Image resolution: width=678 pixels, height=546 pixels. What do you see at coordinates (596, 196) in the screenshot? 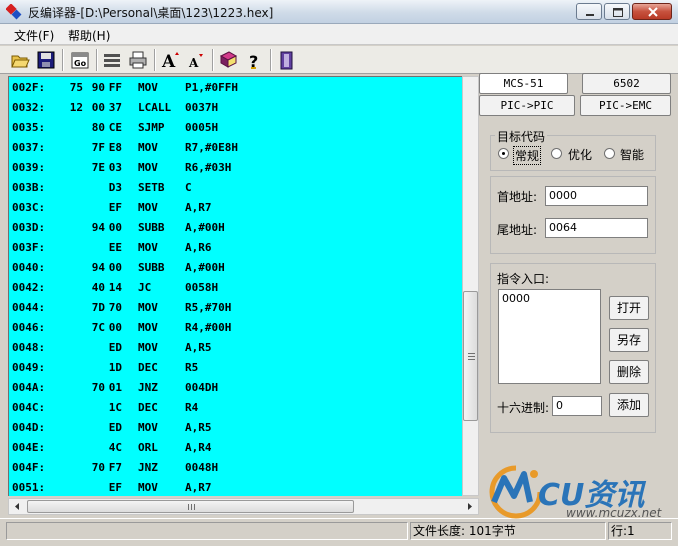
I see `start-address-input: 0000` at bounding box center [596, 196].